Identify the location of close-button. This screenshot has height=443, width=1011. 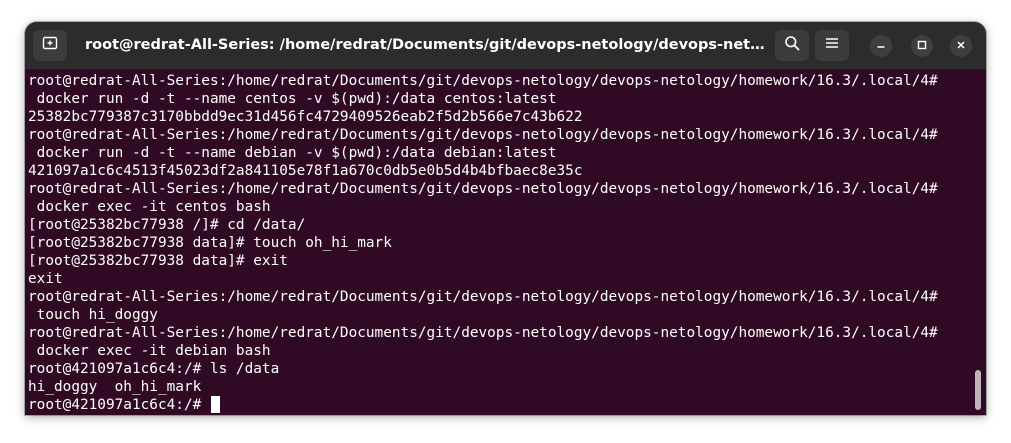
(961, 46).